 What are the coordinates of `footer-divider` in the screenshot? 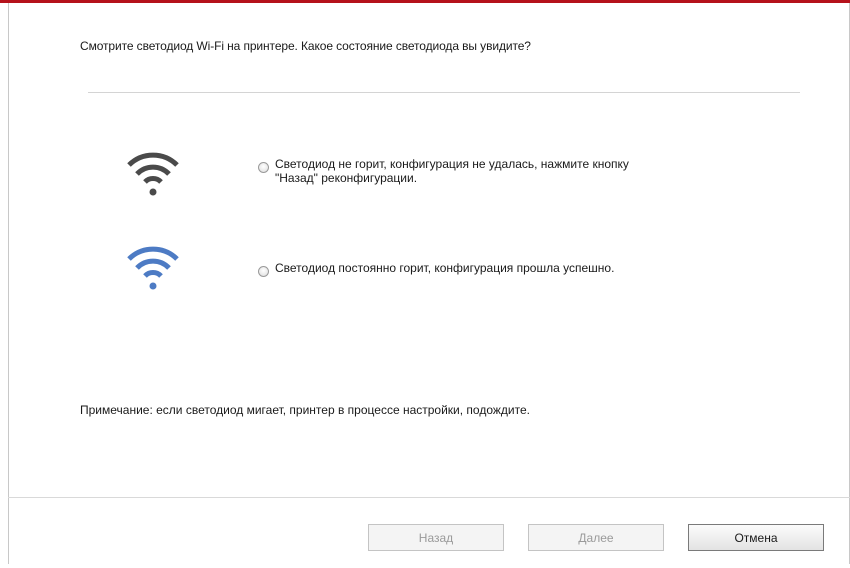 It's located at (429, 497).